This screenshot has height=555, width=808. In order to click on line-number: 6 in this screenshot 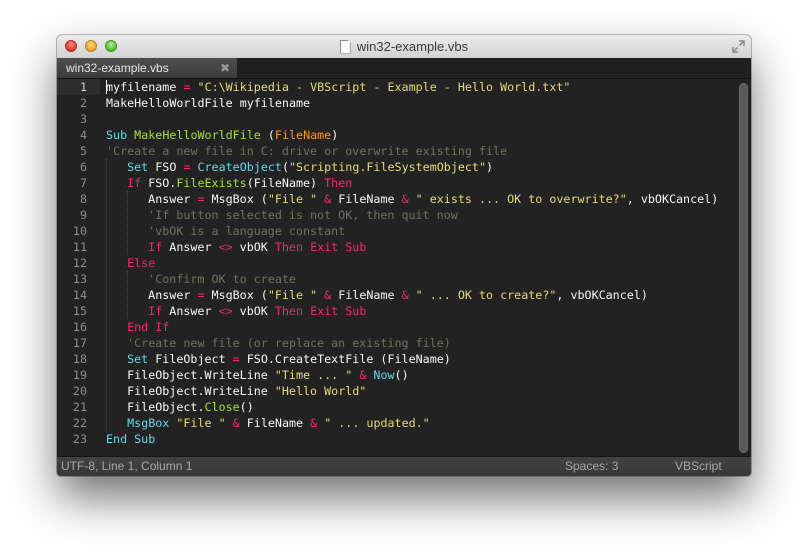, I will do `click(83, 167)`.